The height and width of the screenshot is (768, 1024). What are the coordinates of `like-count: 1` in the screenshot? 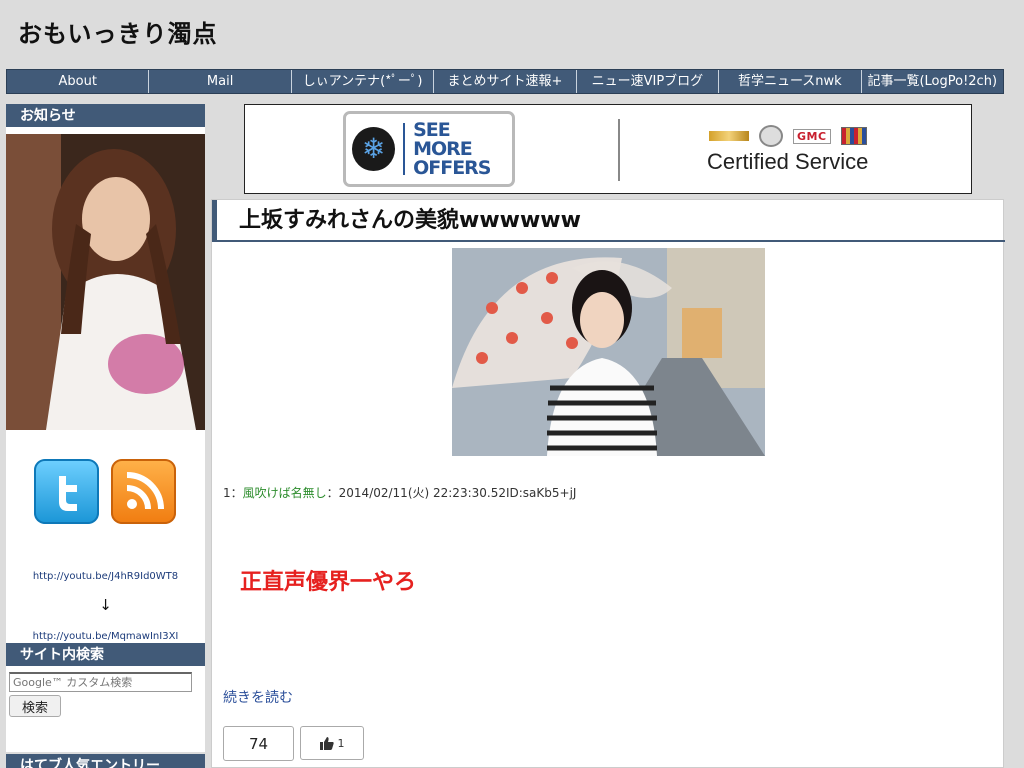 It's located at (341, 743).